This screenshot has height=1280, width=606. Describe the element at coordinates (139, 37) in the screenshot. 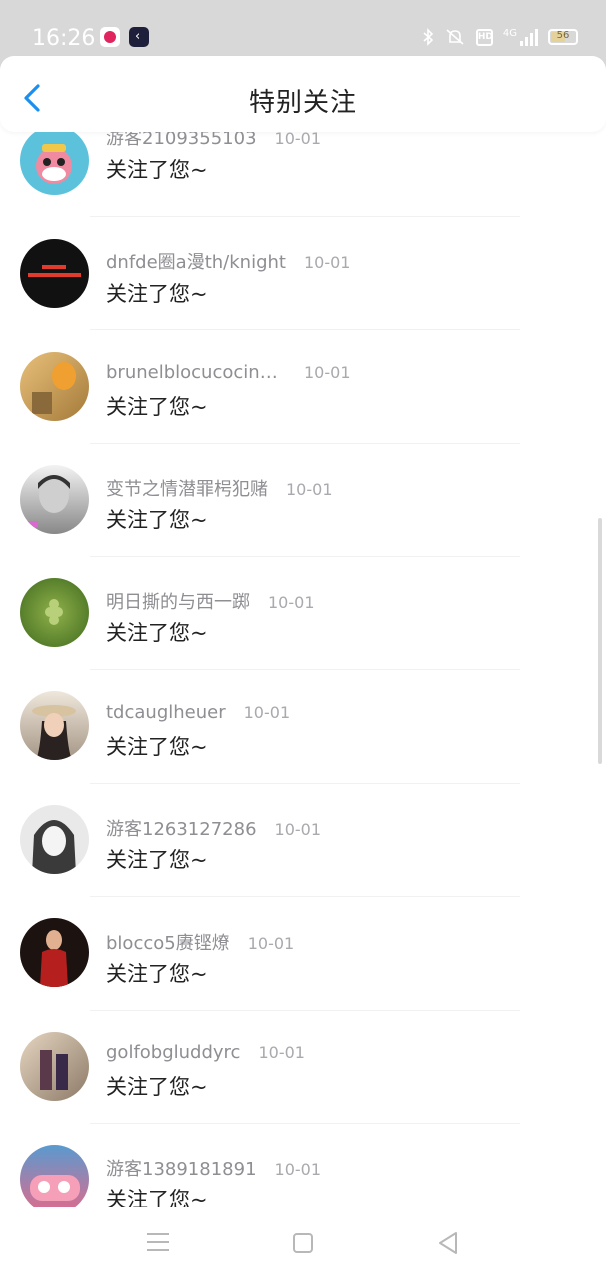

I see `app-dark-icon: ‹` at that location.